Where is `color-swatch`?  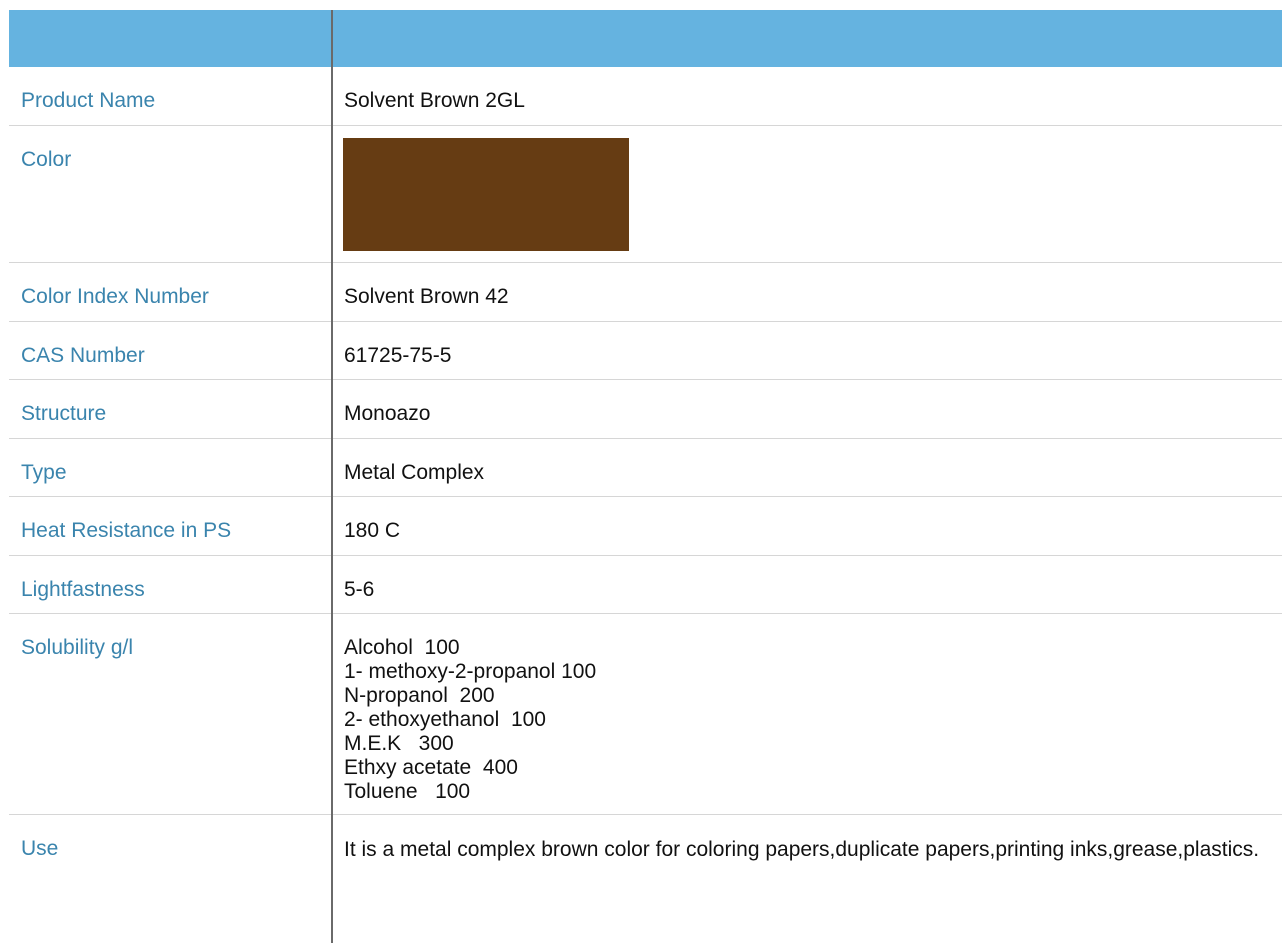 color-swatch is located at coordinates (486, 194).